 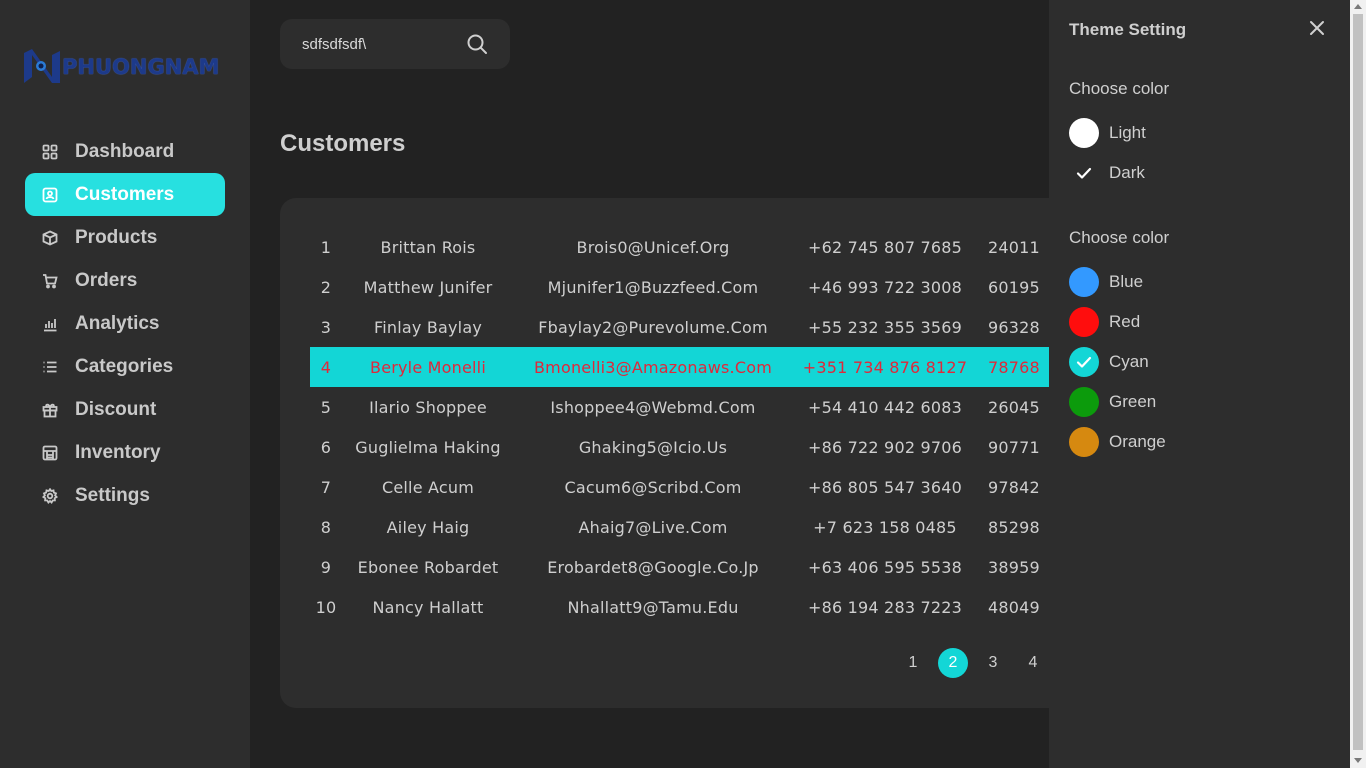 What do you see at coordinates (885, 567) in the screenshot?
I see `cell-phone: +63 406 595 5538` at bounding box center [885, 567].